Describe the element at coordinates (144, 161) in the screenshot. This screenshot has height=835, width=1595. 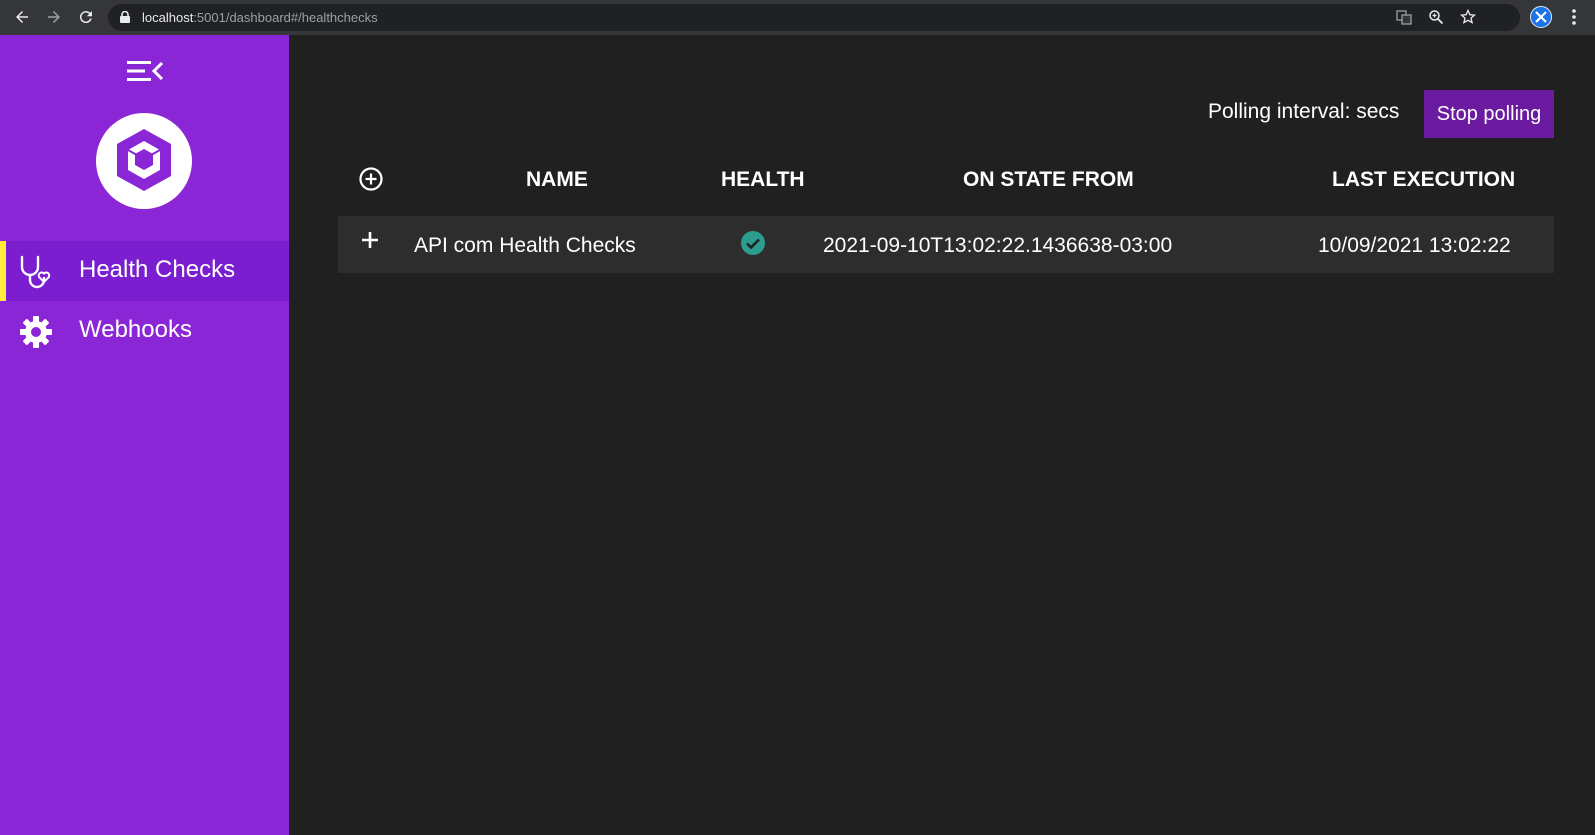
I see `logo` at that location.